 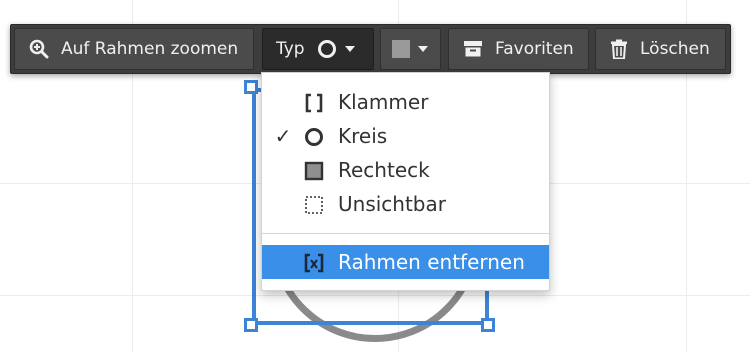 I want to click on zoom-in-icon, so click(x=39, y=49).